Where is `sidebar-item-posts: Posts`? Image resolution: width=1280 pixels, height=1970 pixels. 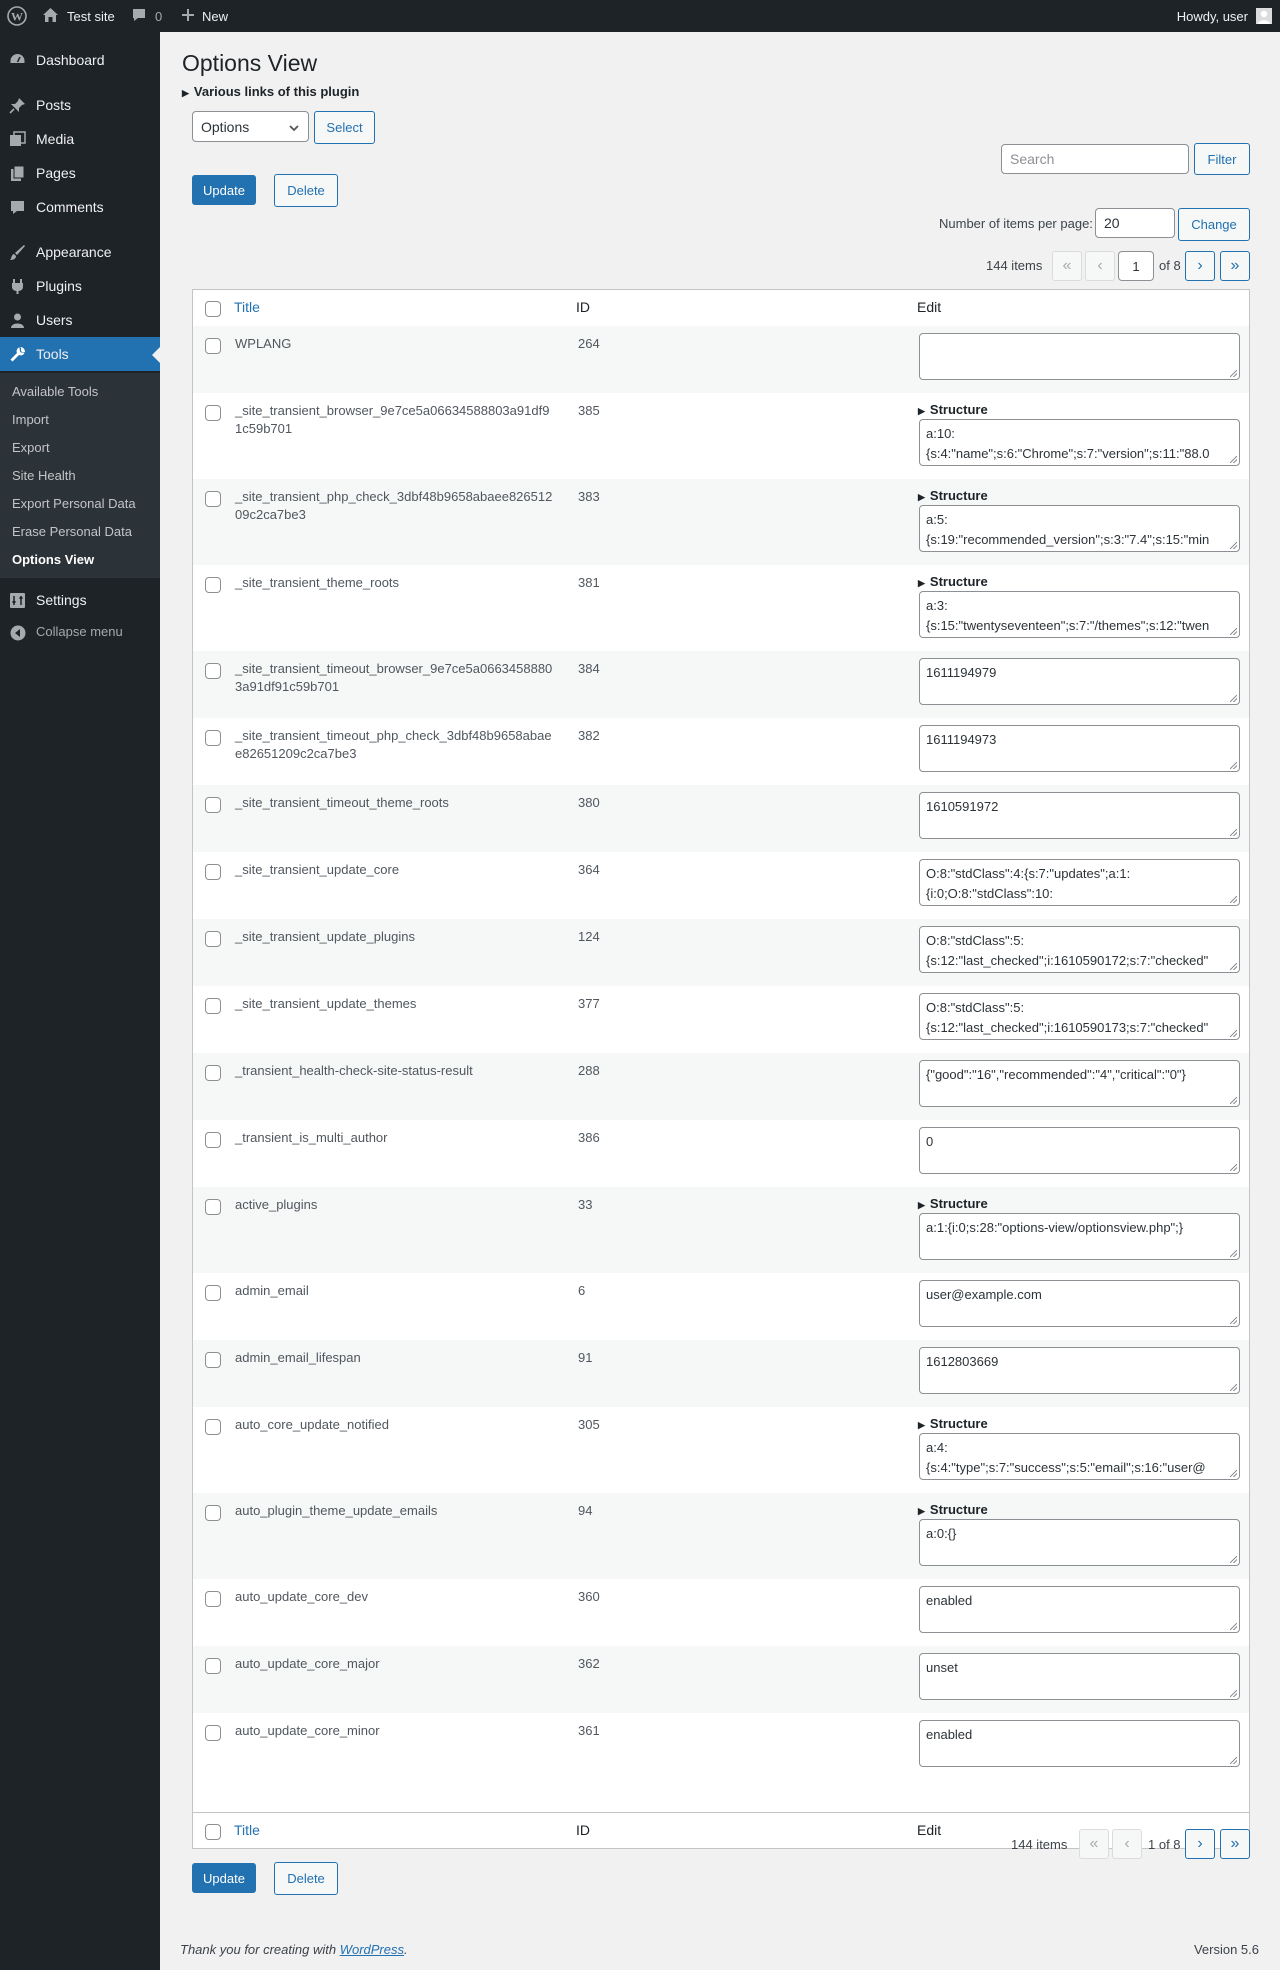
sidebar-item-posts: Posts is located at coordinates (80, 105).